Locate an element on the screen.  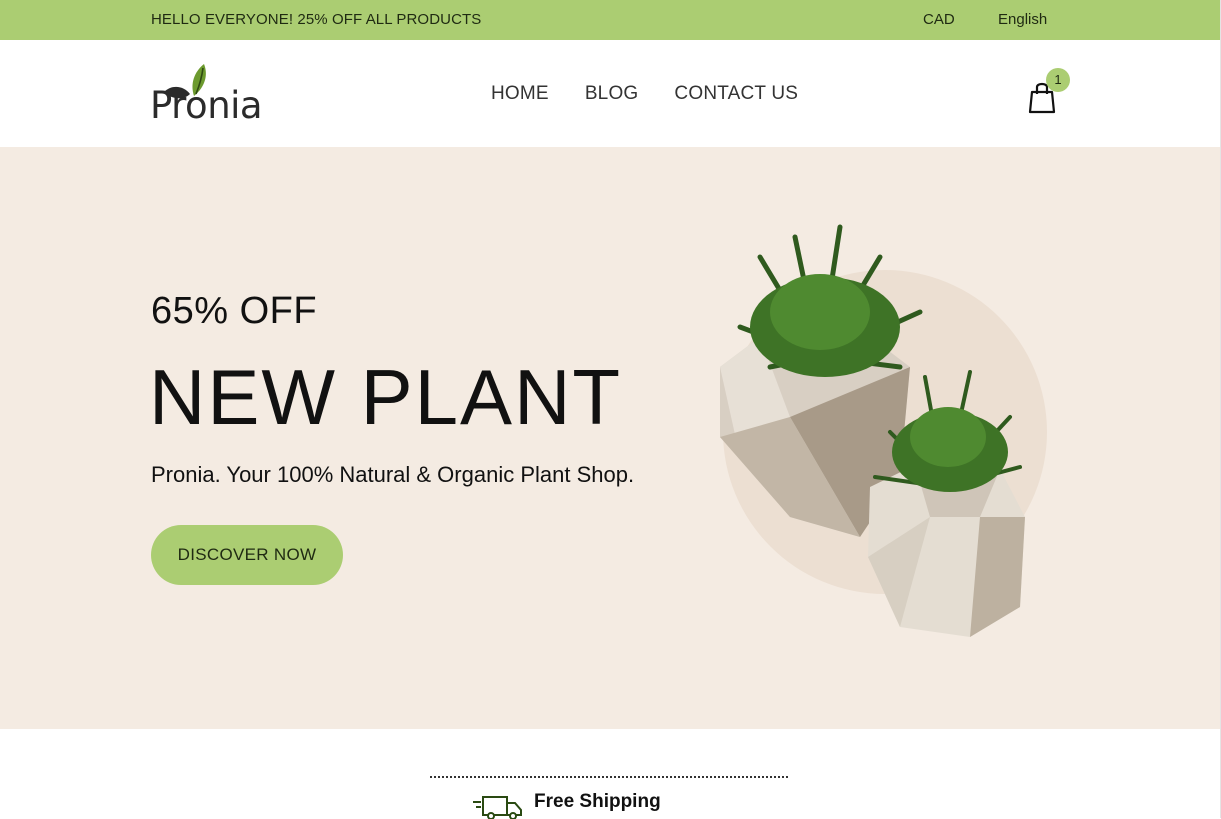
hero-offer: 65% OFF is located at coordinates (234, 311).